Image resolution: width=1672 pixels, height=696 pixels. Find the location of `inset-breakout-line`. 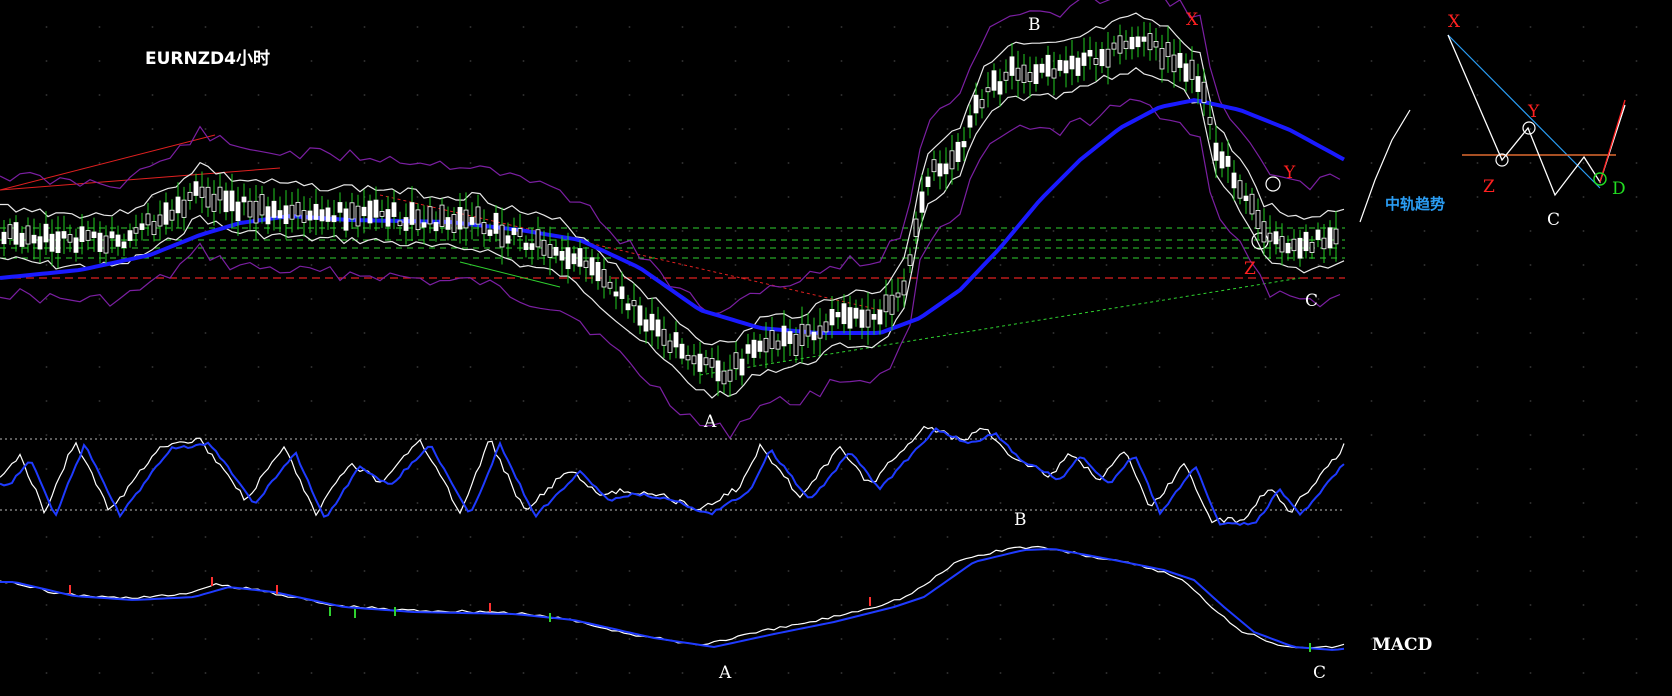

inset-breakout-line is located at coordinates (1612, 141).